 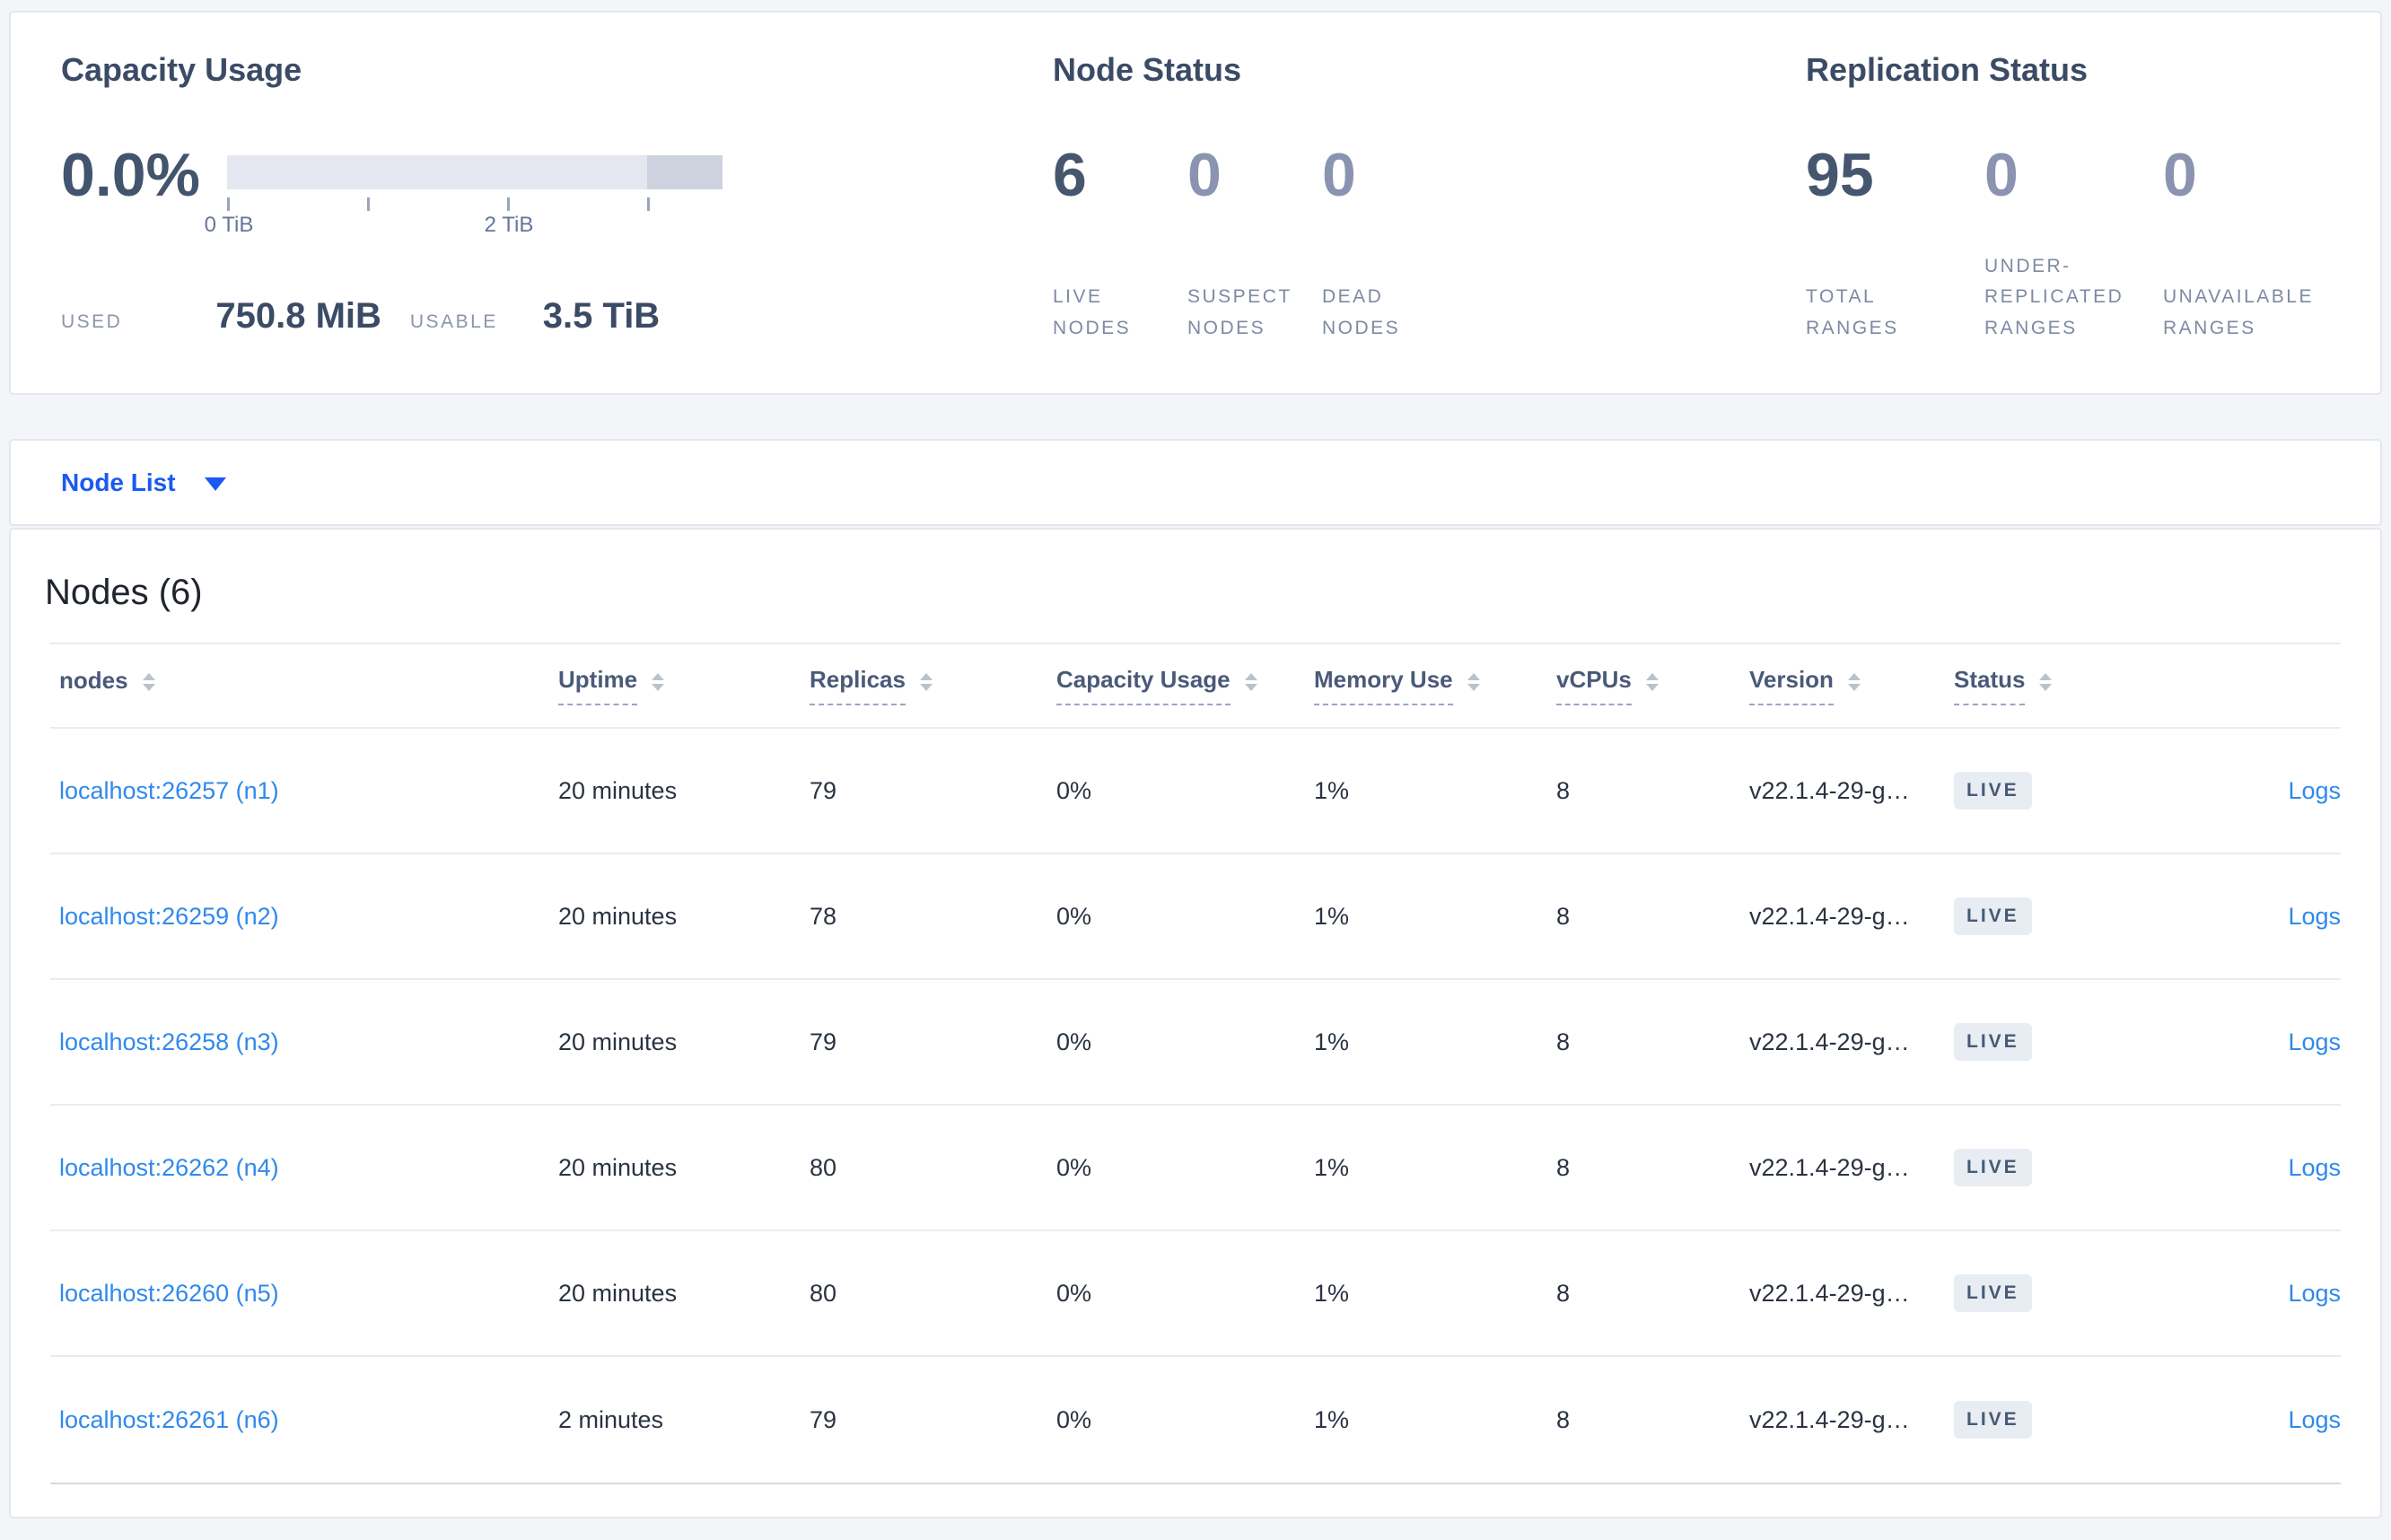 I want to click on node-link: localhost:26260 (n5), so click(x=169, y=1293).